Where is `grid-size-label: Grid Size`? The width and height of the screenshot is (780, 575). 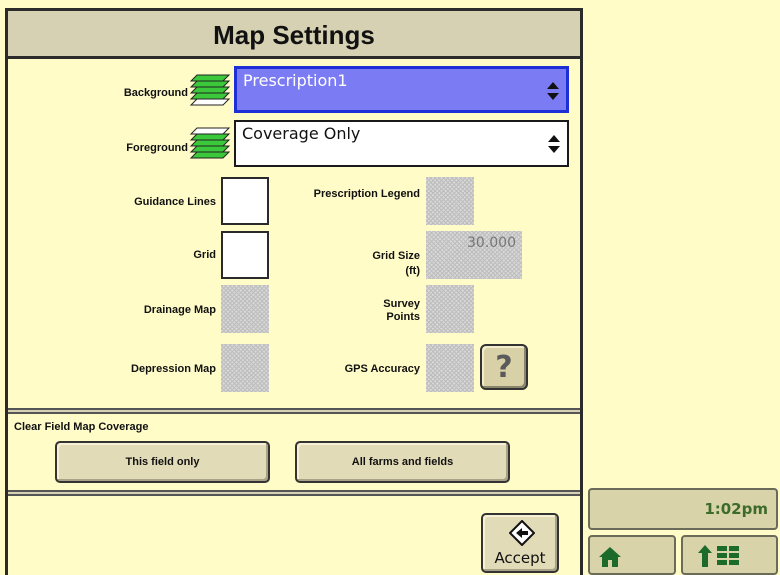 grid-size-label: Grid Size is located at coordinates (396, 256).